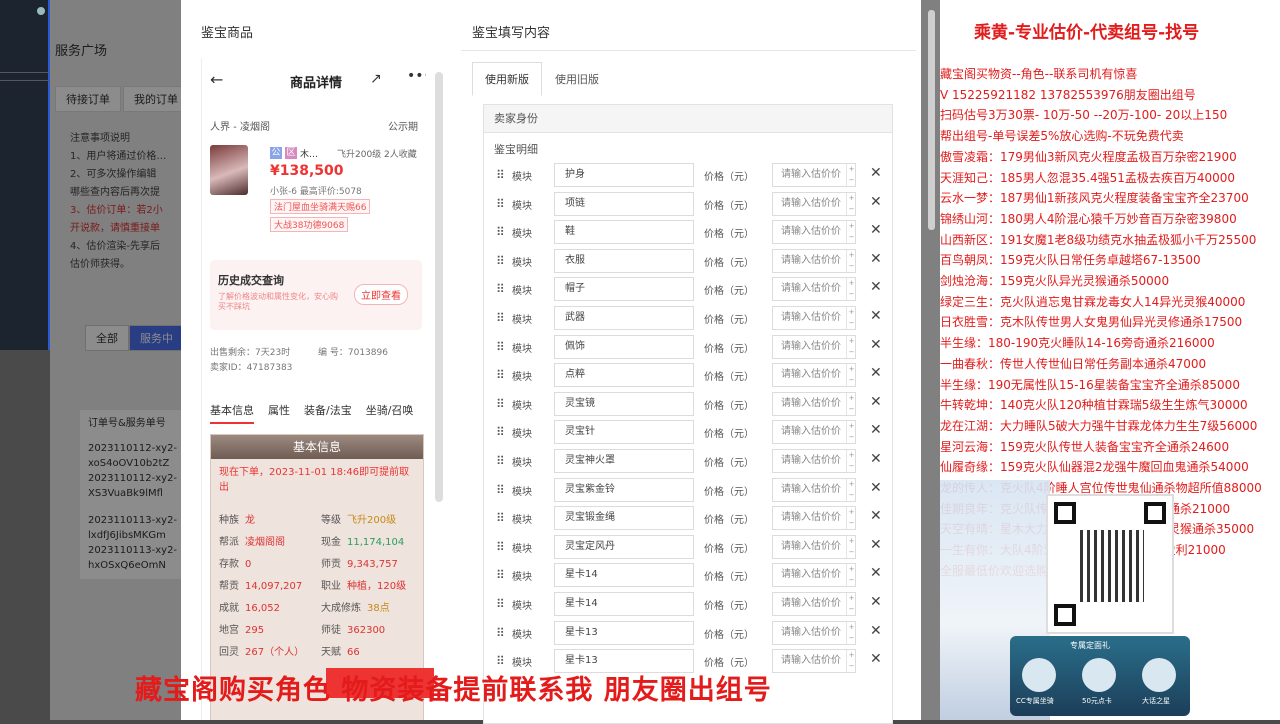 This screenshot has width=1280, height=724. I want to click on history-view-button: 立即查看, so click(381, 294).